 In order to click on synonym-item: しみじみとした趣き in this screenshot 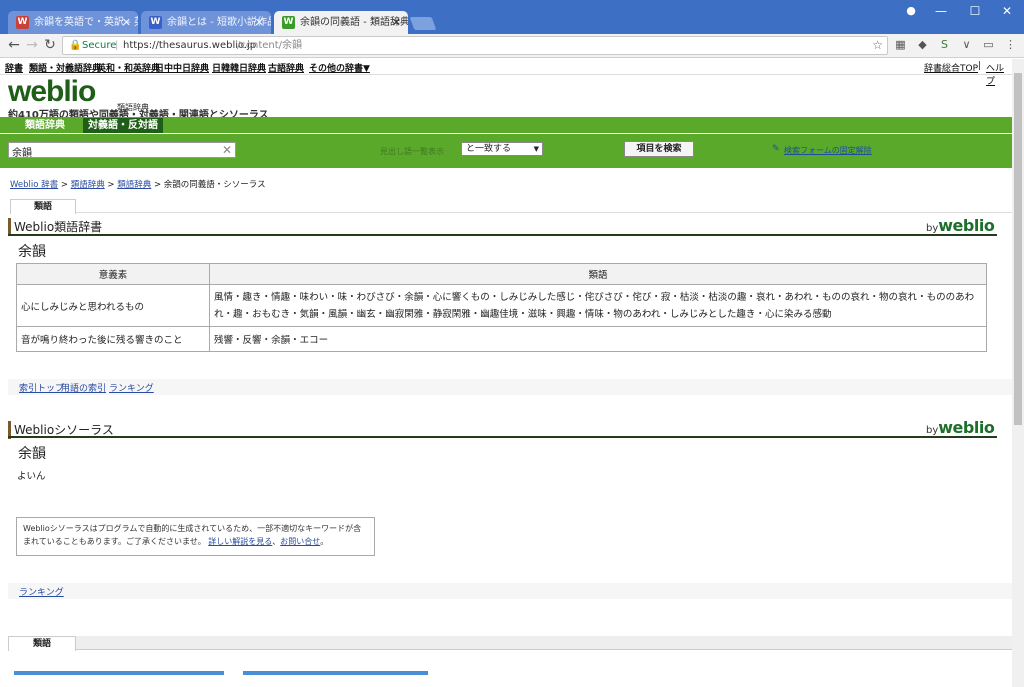, I will do `click(713, 314)`.